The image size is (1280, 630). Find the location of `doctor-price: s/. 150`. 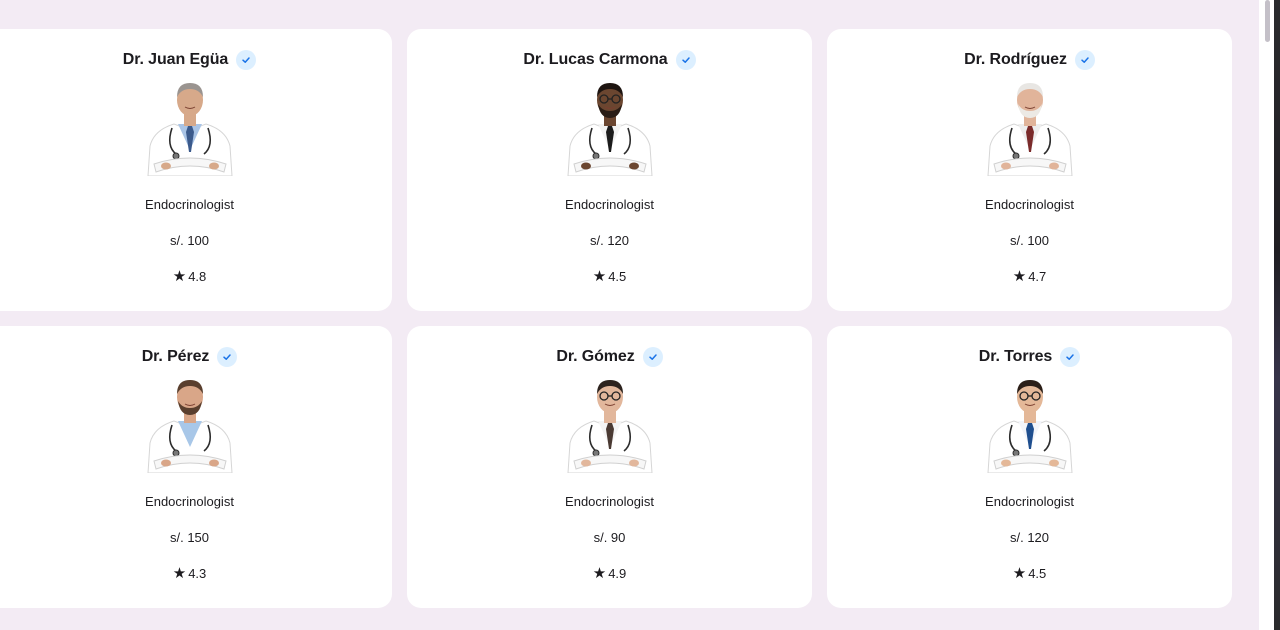

doctor-price: s/. 150 is located at coordinates (189, 537).